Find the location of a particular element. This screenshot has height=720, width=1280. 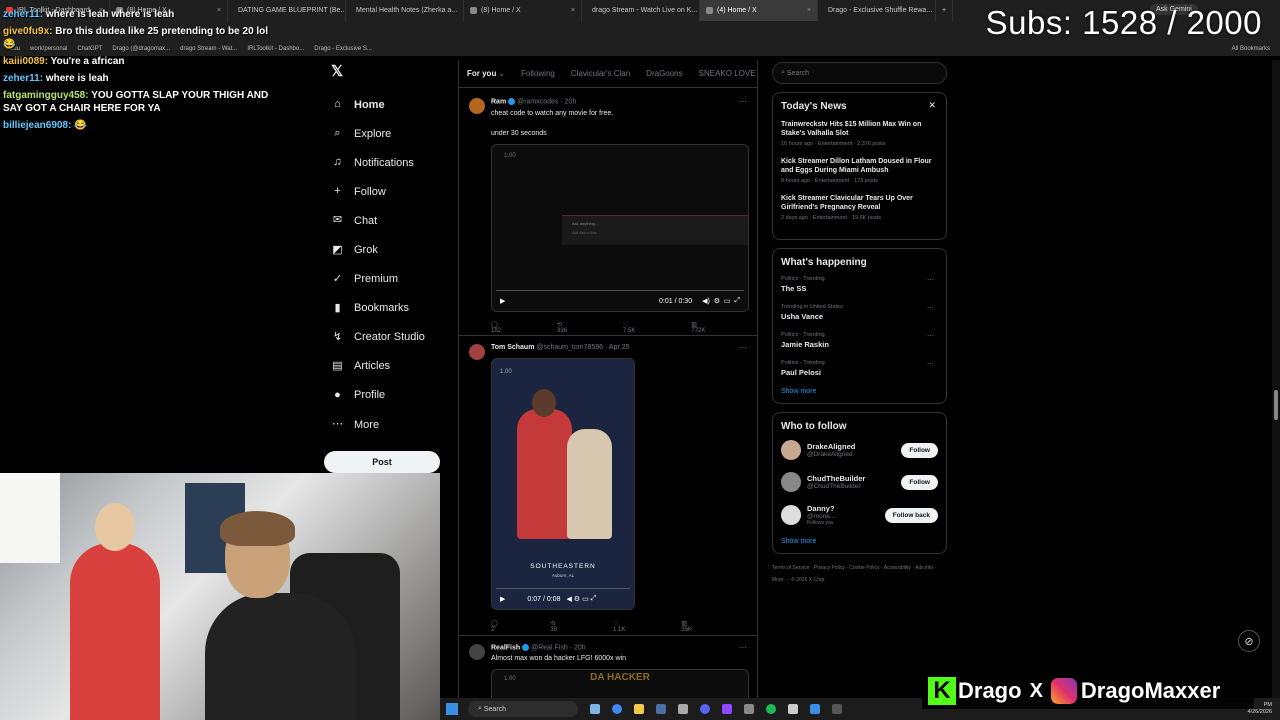

nav-item-chat: ✉ Chat is located at coordinates (389, 220).